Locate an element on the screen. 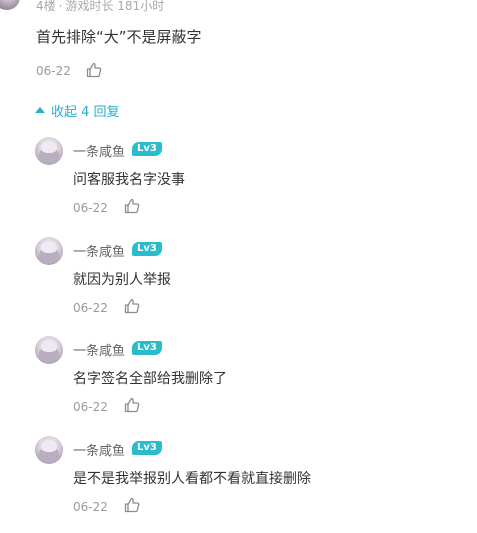 This screenshot has width=477, height=533. reply-item: 一条咸鱼 Lv3 问客服我名字没事 06-22 is located at coordinates (245, 182).